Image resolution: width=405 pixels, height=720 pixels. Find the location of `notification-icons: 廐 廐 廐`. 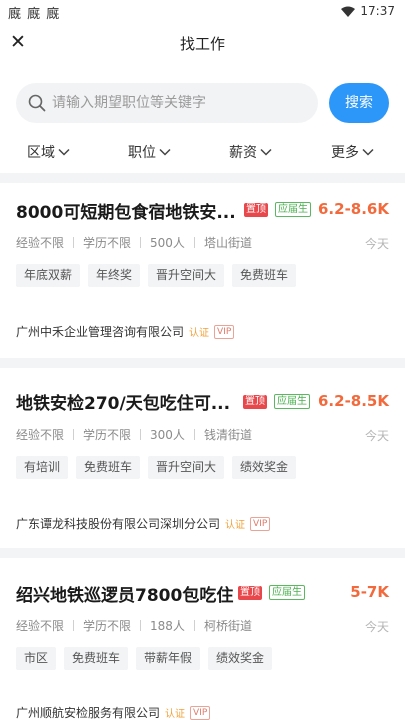

notification-icons: 廐 廐 廐 is located at coordinates (34, 14).